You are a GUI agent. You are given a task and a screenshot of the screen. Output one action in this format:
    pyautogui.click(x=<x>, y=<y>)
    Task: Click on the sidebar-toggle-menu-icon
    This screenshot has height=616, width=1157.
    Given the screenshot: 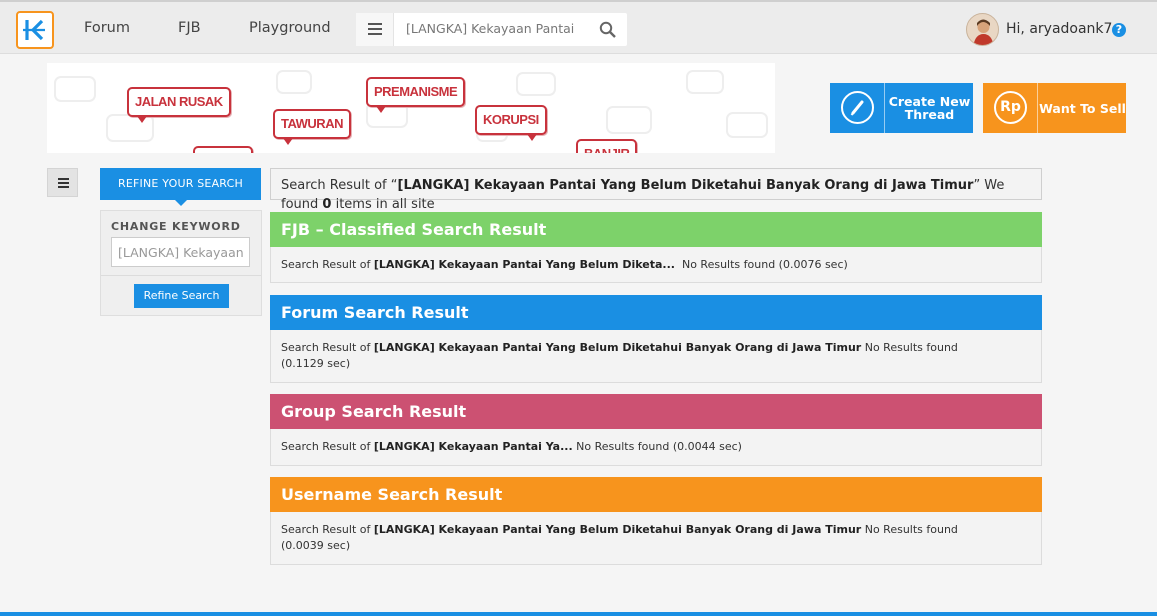 What is the action you would take?
    pyautogui.click(x=62, y=182)
    